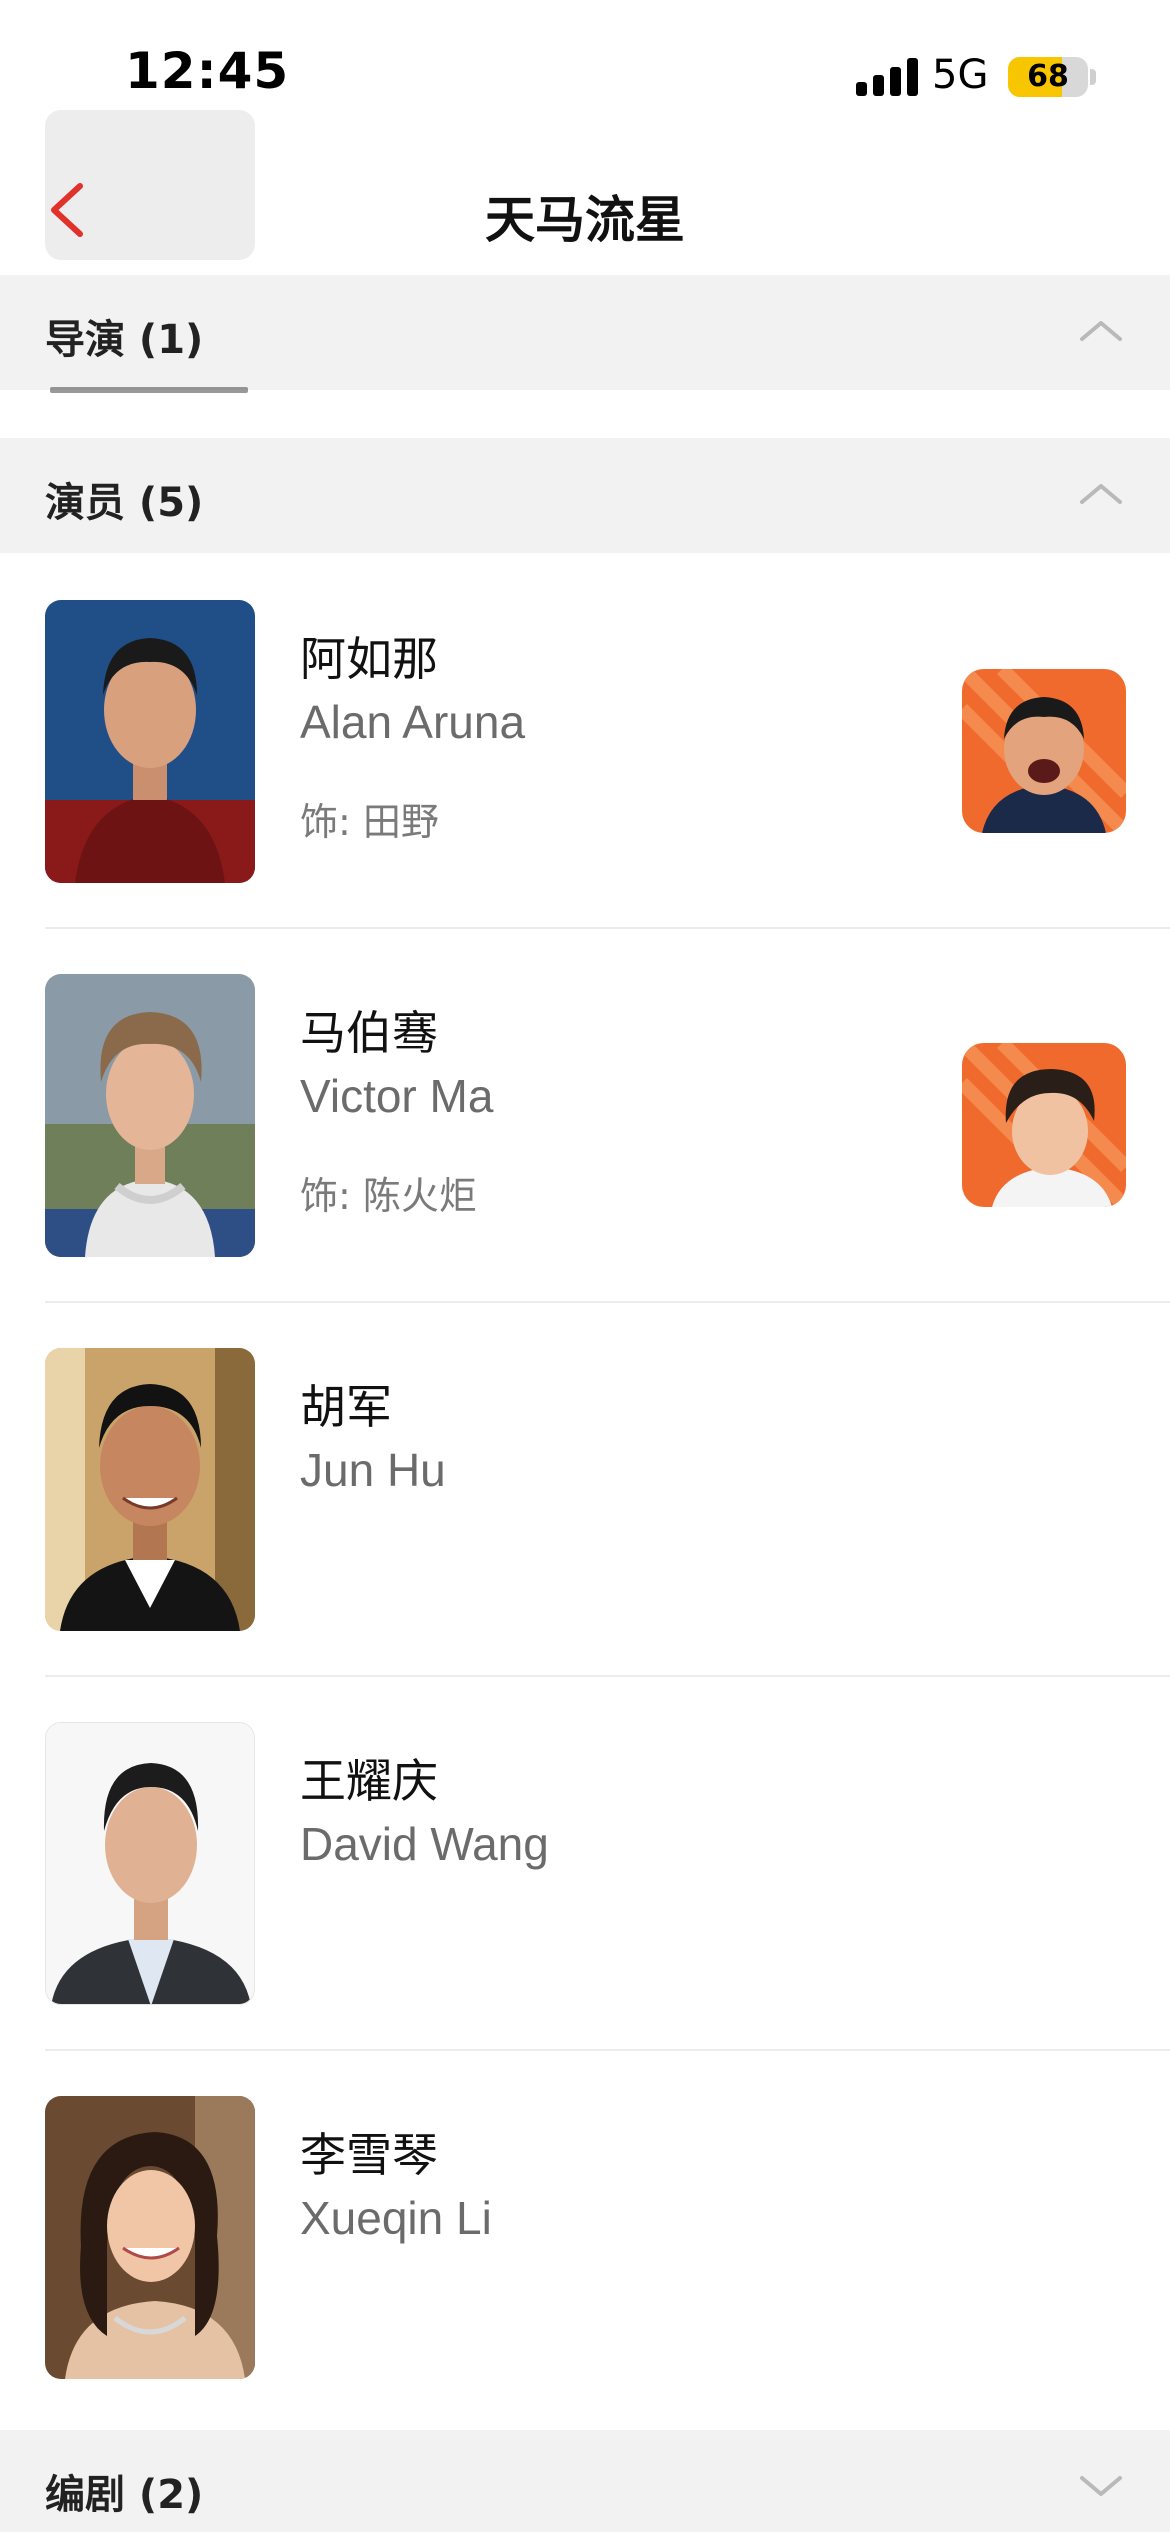 Image resolution: width=1170 pixels, height=2532 pixels. What do you see at coordinates (396, 2218) in the screenshot?
I see `actor-name-en: Xueqin Li` at bounding box center [396, 2218].